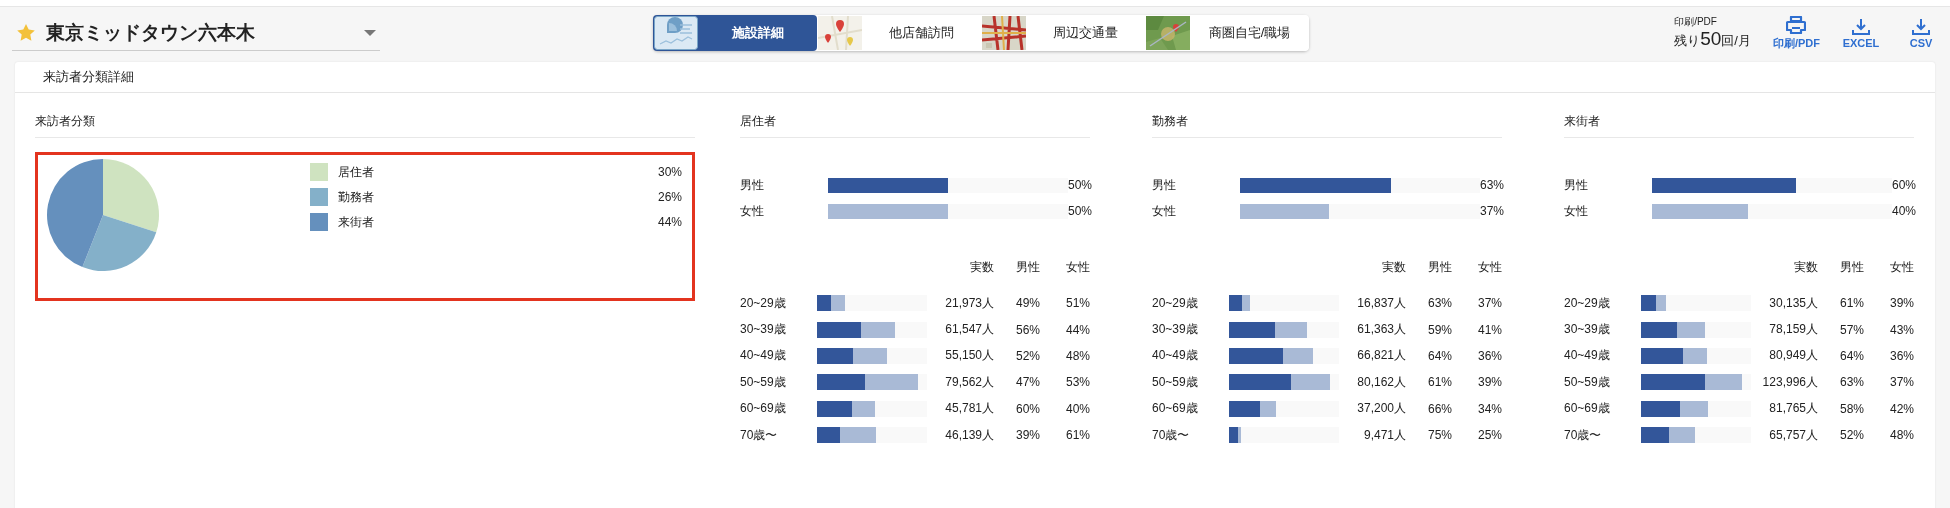 The height and width of the screenshot is (508, 1950). What do you see at coordinates (365, 122) in the screenshot?
I see `section-heading: 来訪者分類` at bounding box center [365, 122].